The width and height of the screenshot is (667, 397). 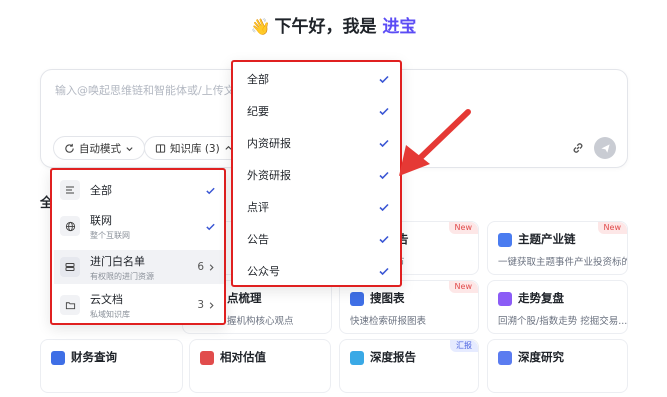 I want to click on kb-item-count: 3, so click(x=200, y=305).